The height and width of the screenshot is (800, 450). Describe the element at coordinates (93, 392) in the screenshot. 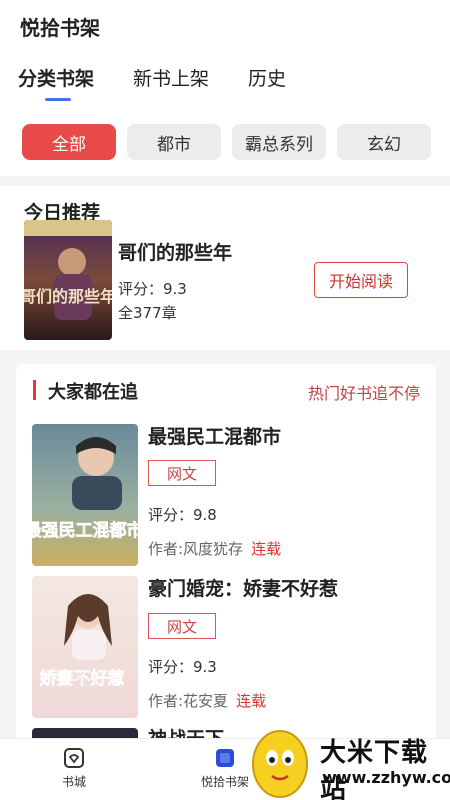

I see `hot-section-title: 大家都在追` at that location.